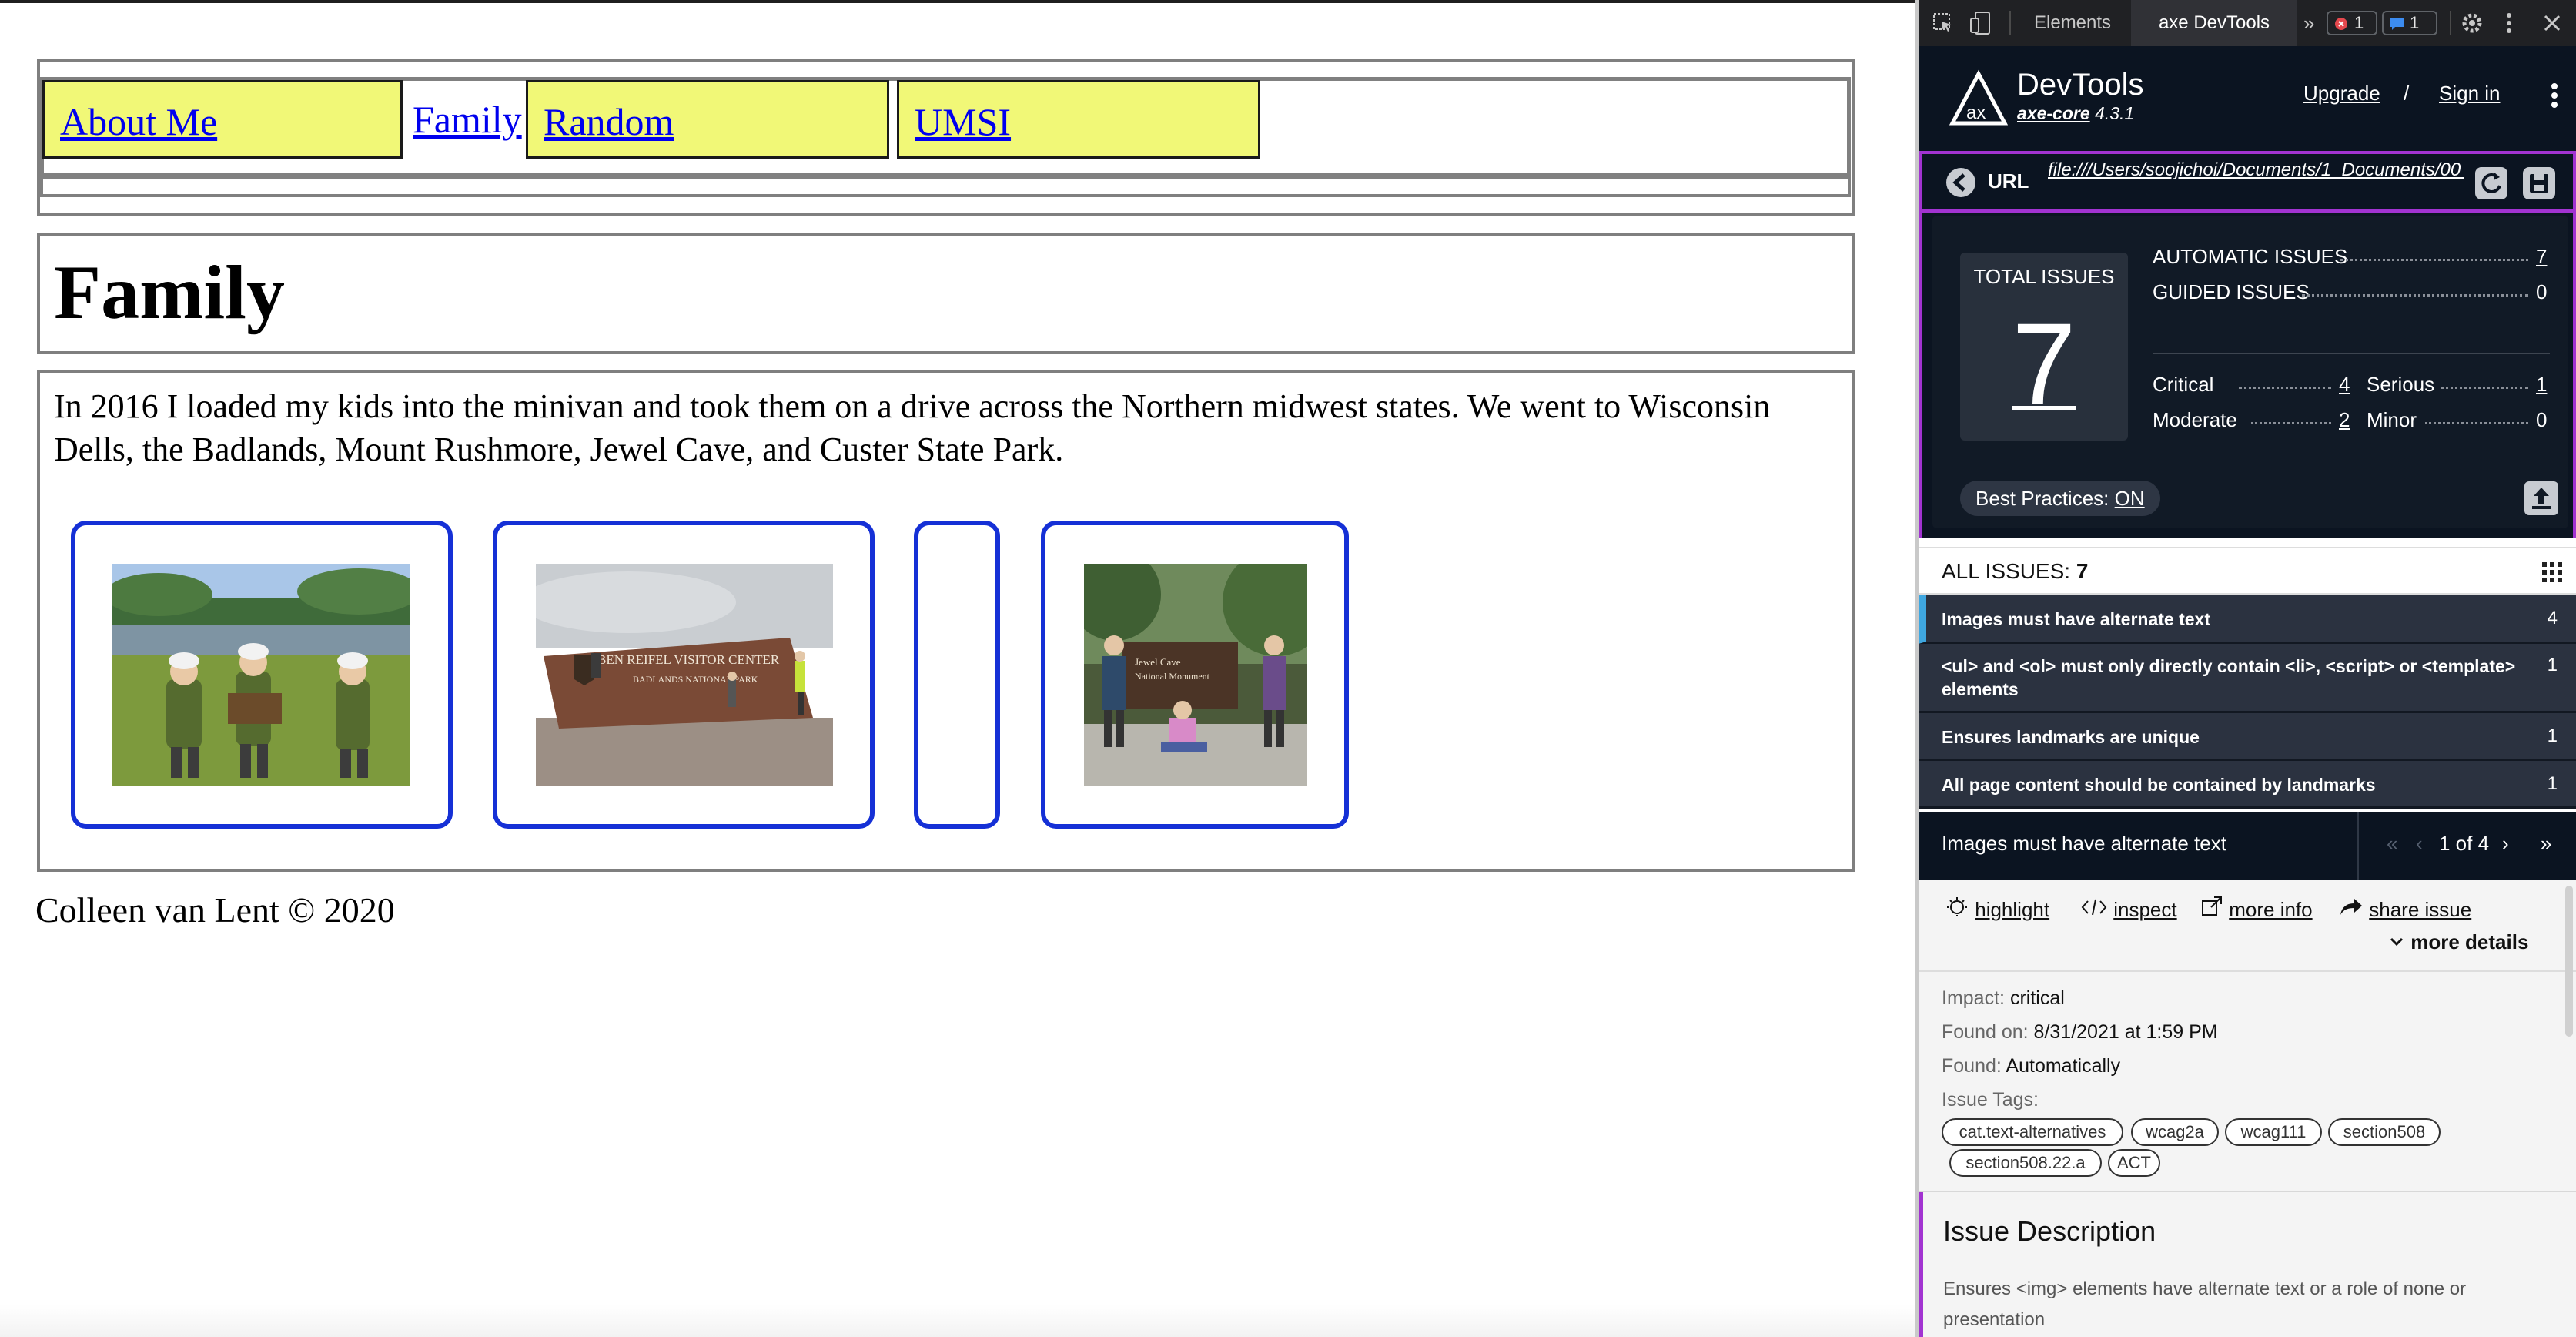 Image resolution: width=2576 pixels, height=1337 pixels. Describe the element at coordinates (2397, 24) in the screenshot. I see `message-icon` at that location.